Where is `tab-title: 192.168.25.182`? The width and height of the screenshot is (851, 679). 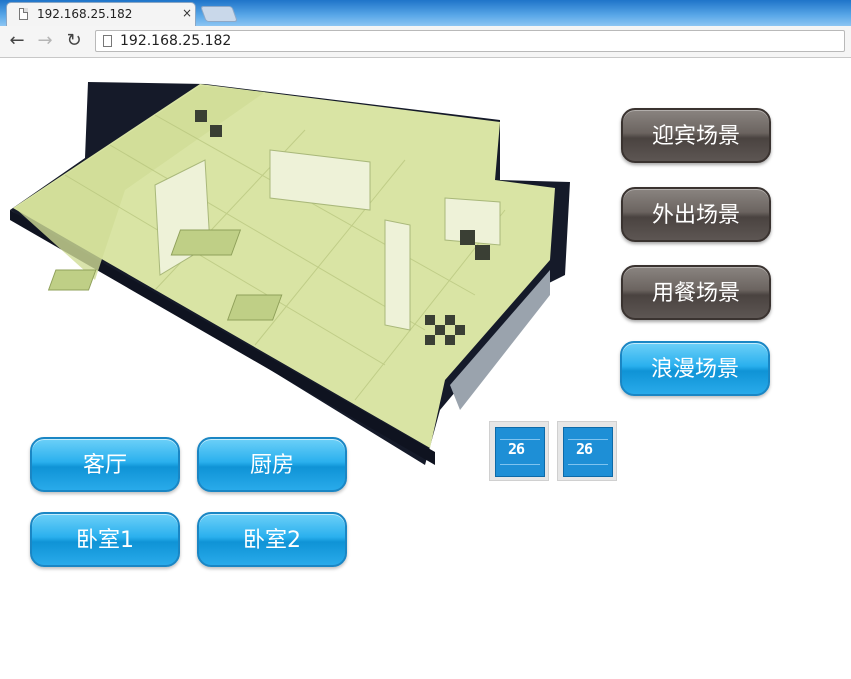
tab-title: 192.168.25.182 is located at coordinates (85, 14).